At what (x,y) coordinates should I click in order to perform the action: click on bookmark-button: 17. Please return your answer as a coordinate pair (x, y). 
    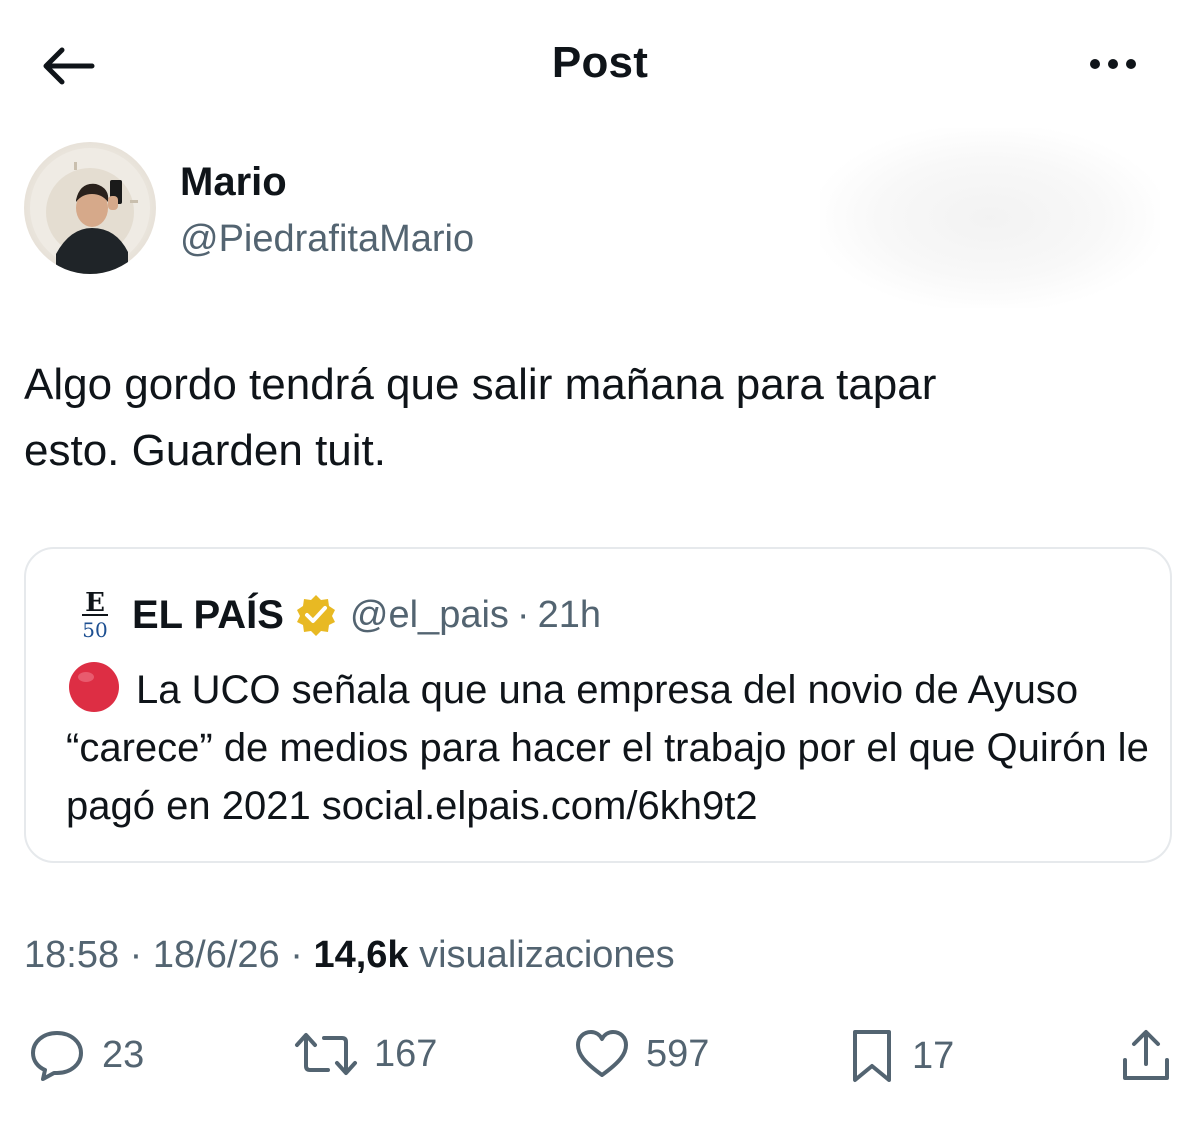
    Looking at the image, I should click on (901, 1056).